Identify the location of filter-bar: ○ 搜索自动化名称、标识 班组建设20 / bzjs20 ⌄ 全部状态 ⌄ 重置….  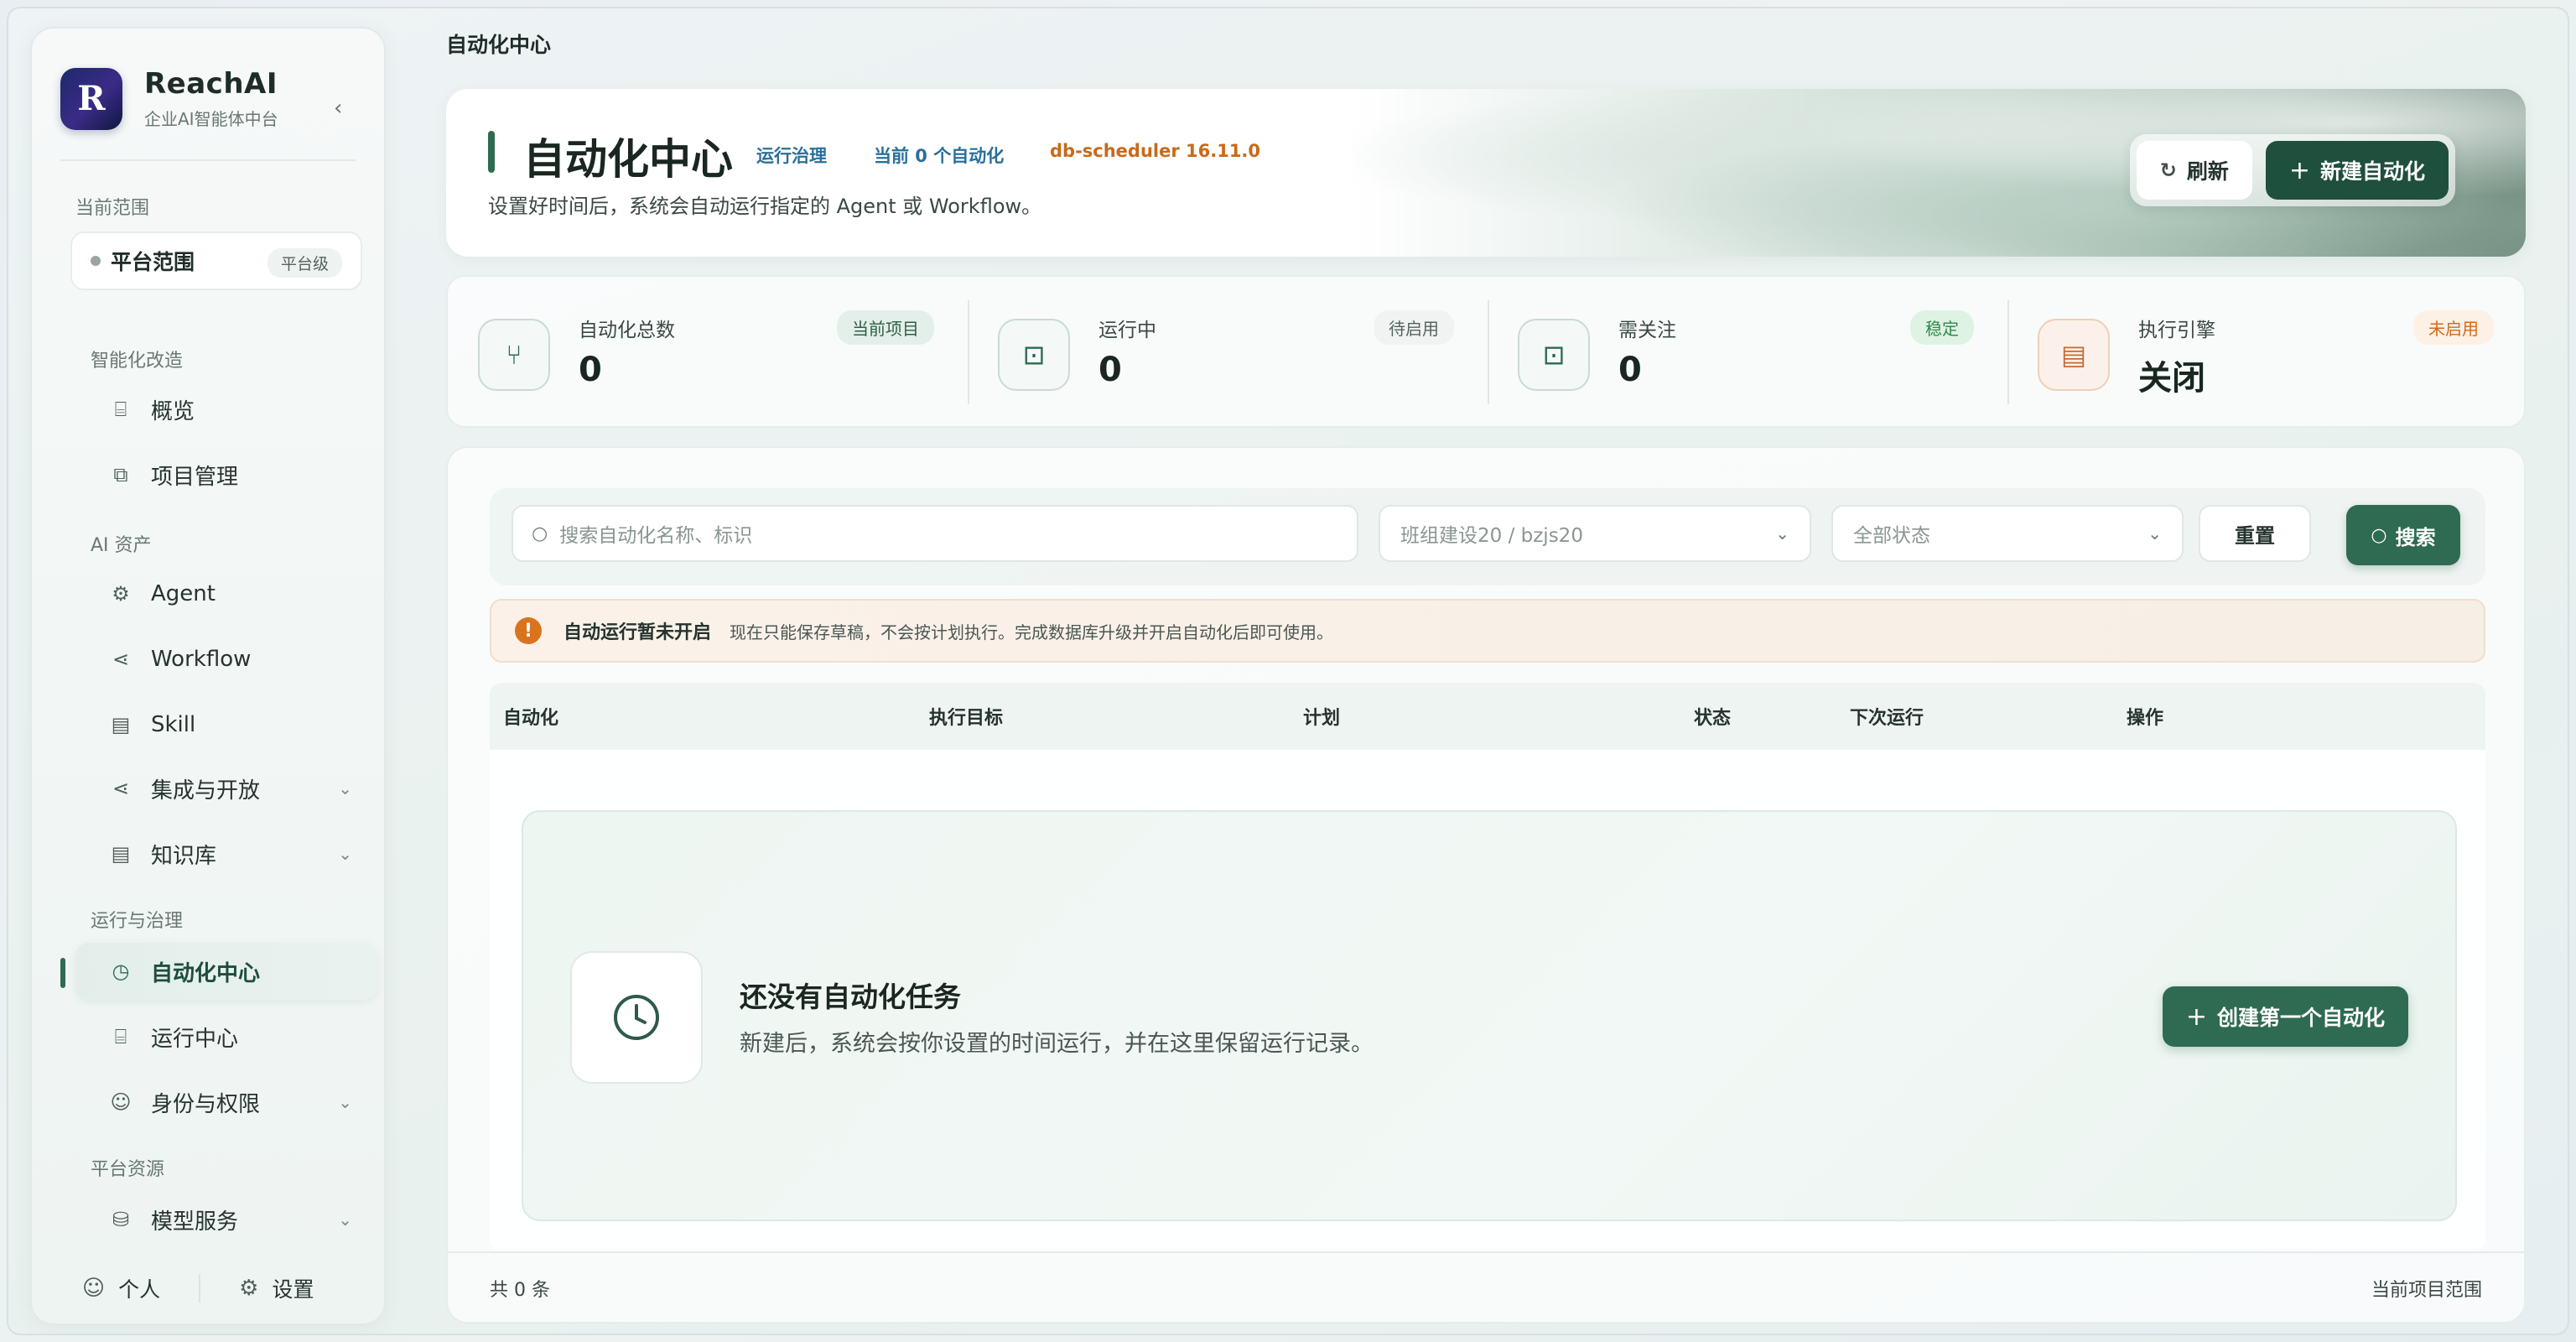
(1487, 536).